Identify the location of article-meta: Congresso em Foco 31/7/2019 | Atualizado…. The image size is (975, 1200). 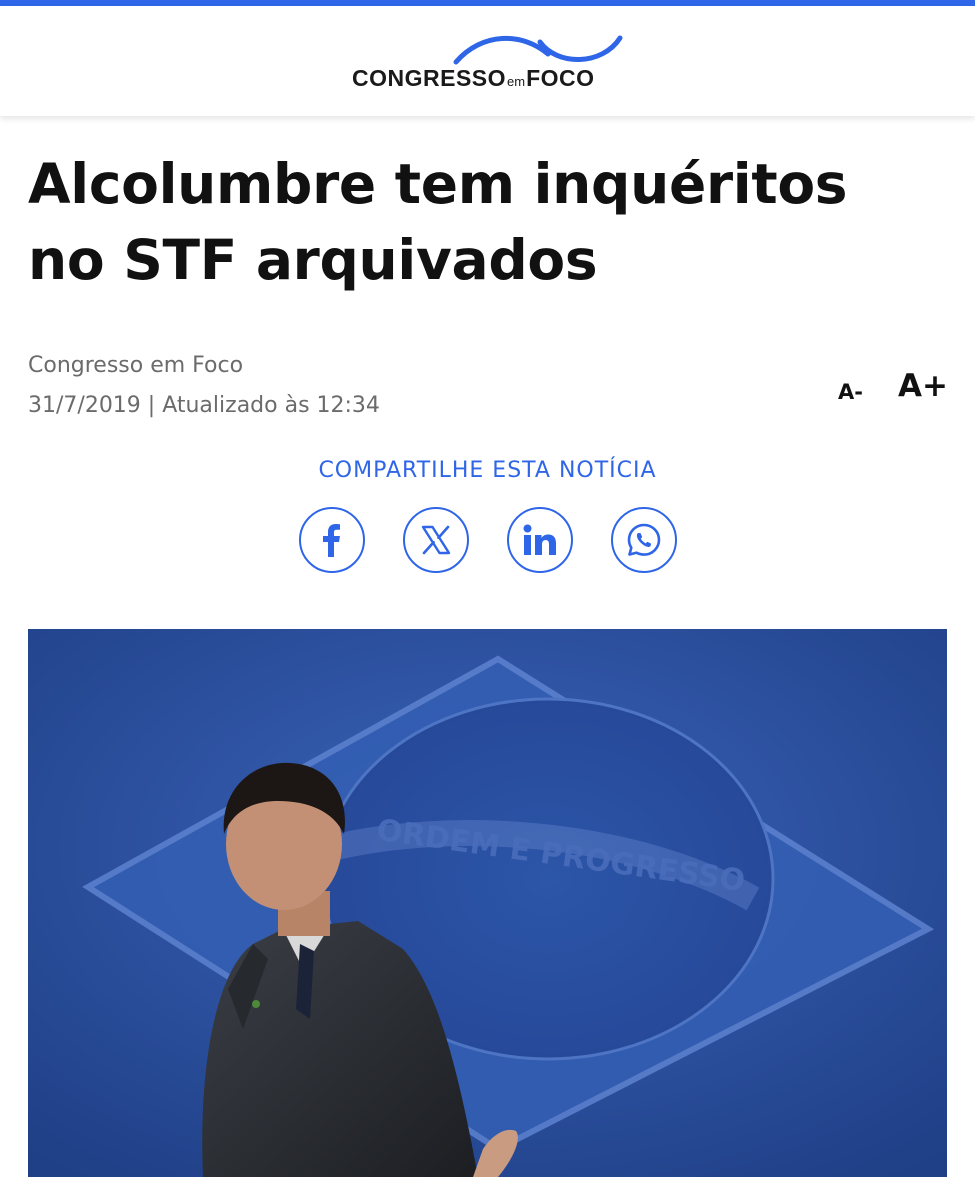
(204, 386).